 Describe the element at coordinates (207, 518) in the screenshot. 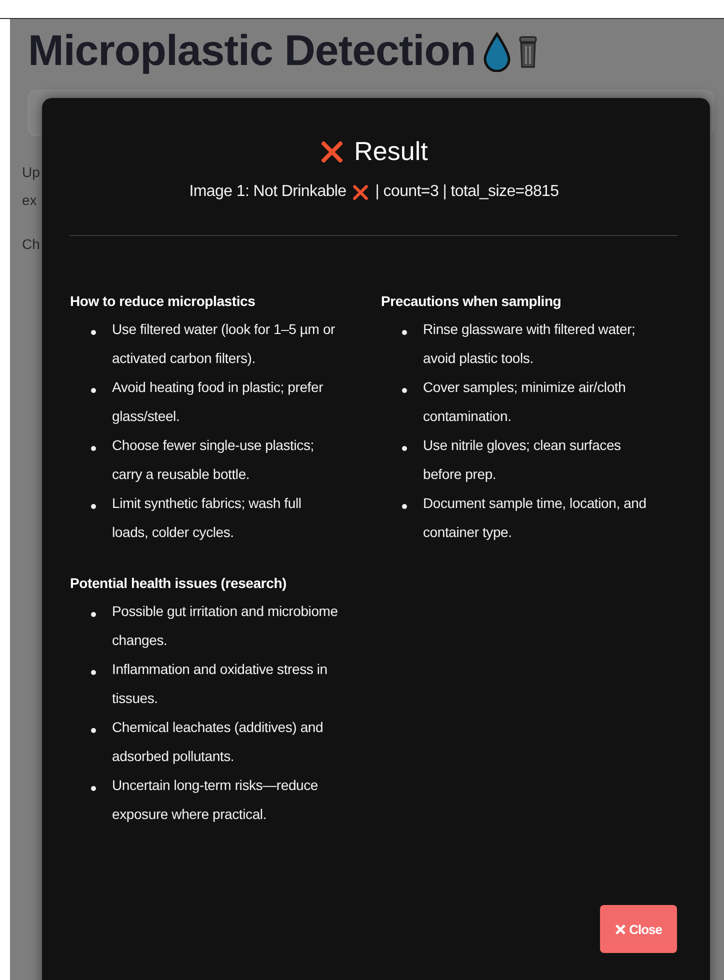

I see `tip-text: Limit synthetic fabrics; wash full loads, colder cycles.` at that location.